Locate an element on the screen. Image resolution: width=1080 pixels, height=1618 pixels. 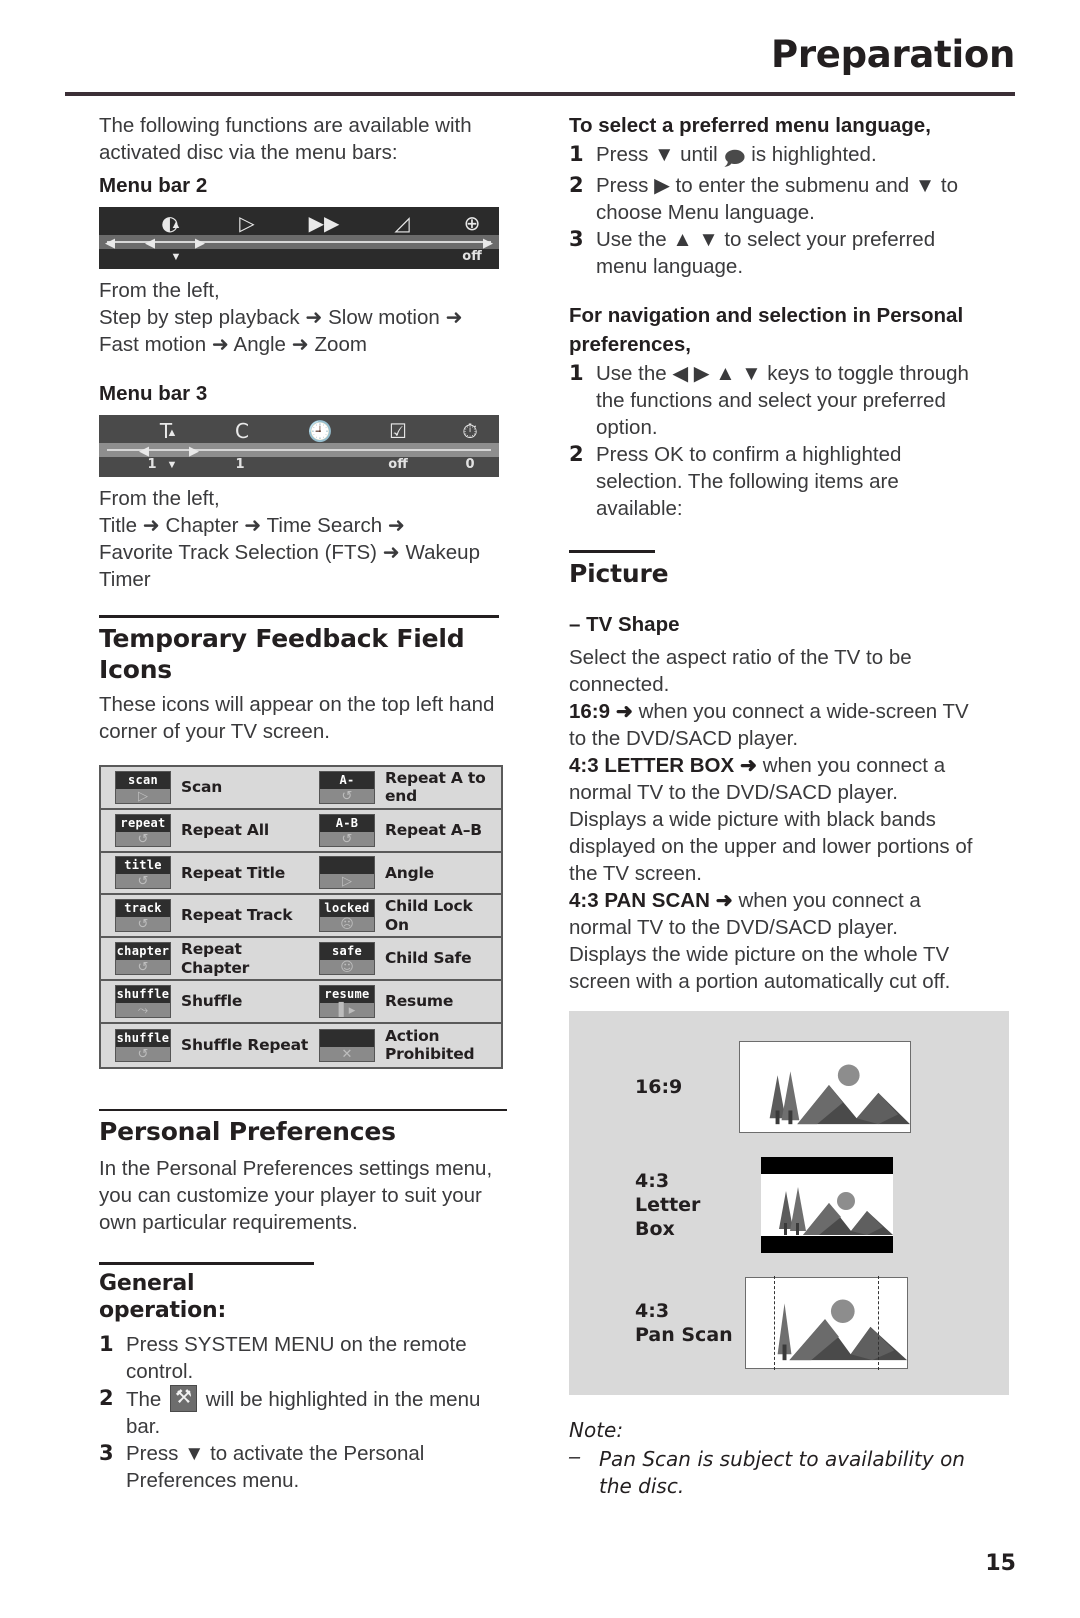
step-text: The will be highlighted in the menu bar. is located at coordinates (312, 1412).